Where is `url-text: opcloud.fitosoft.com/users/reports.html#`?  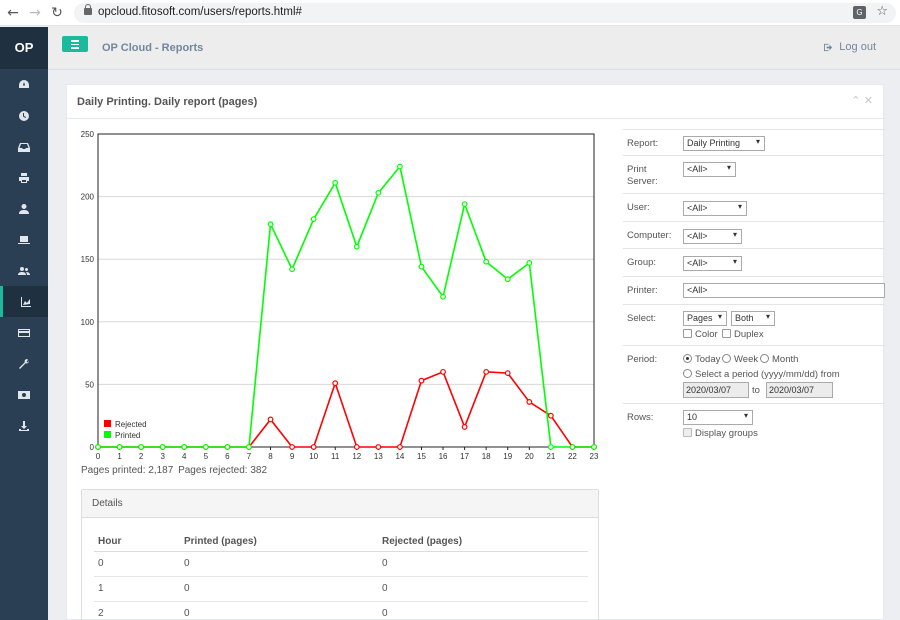
url-text: opcloud.fitosoft.com/users/reports.html# is located at coordinates (200, 12).